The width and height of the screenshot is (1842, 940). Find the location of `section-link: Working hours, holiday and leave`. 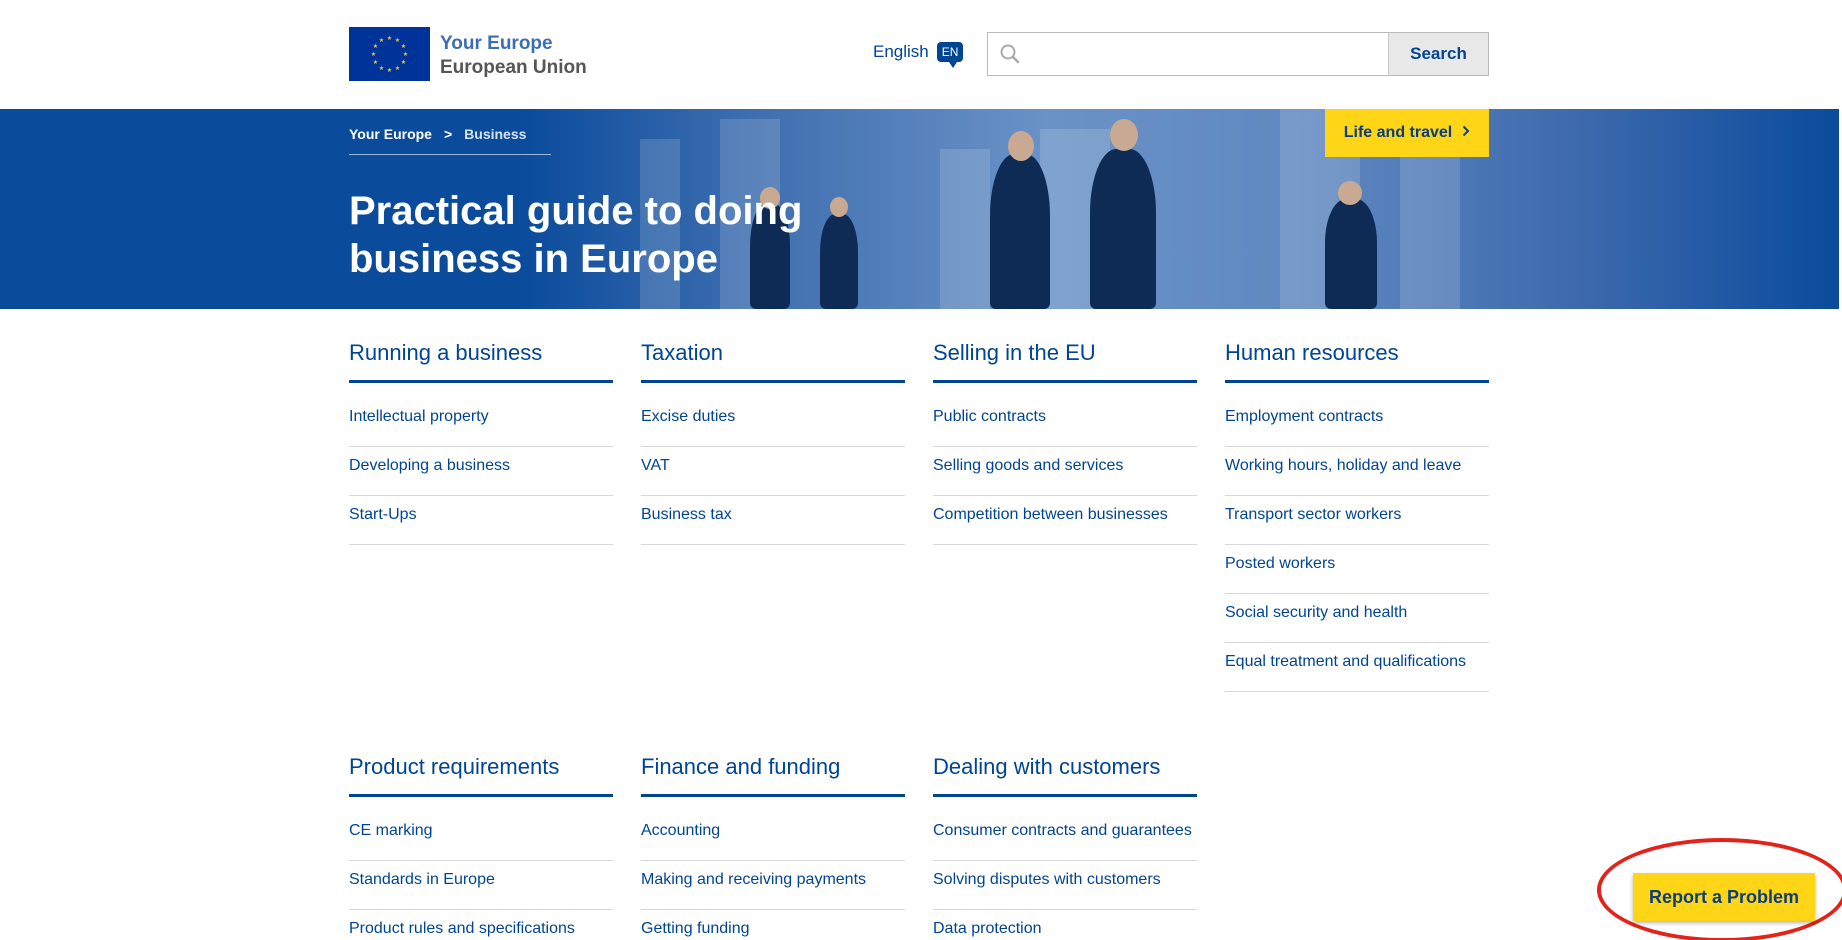

section-link: Working hours, holiday and leave is located at coordinates (1357, 471).